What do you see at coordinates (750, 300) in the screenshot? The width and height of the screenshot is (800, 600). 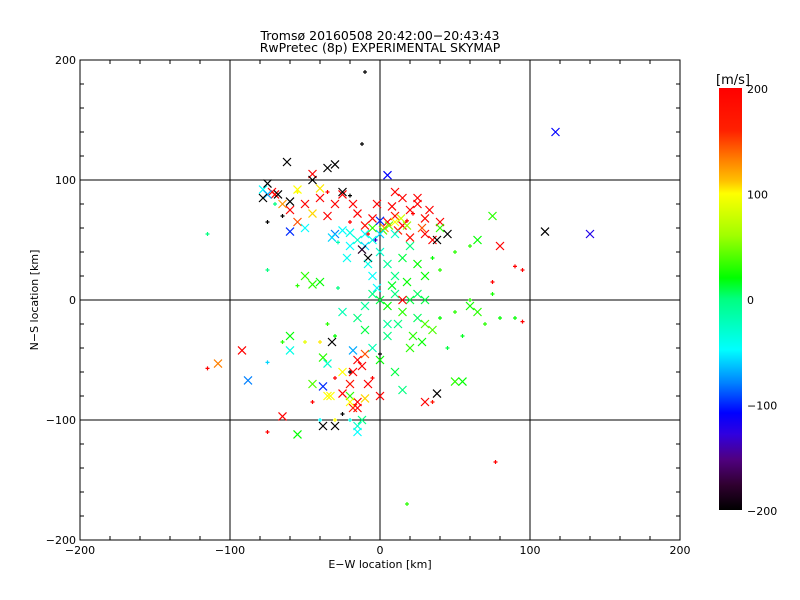 I see `colorbar-tick-label: 0` at bounding box center [750, 300].